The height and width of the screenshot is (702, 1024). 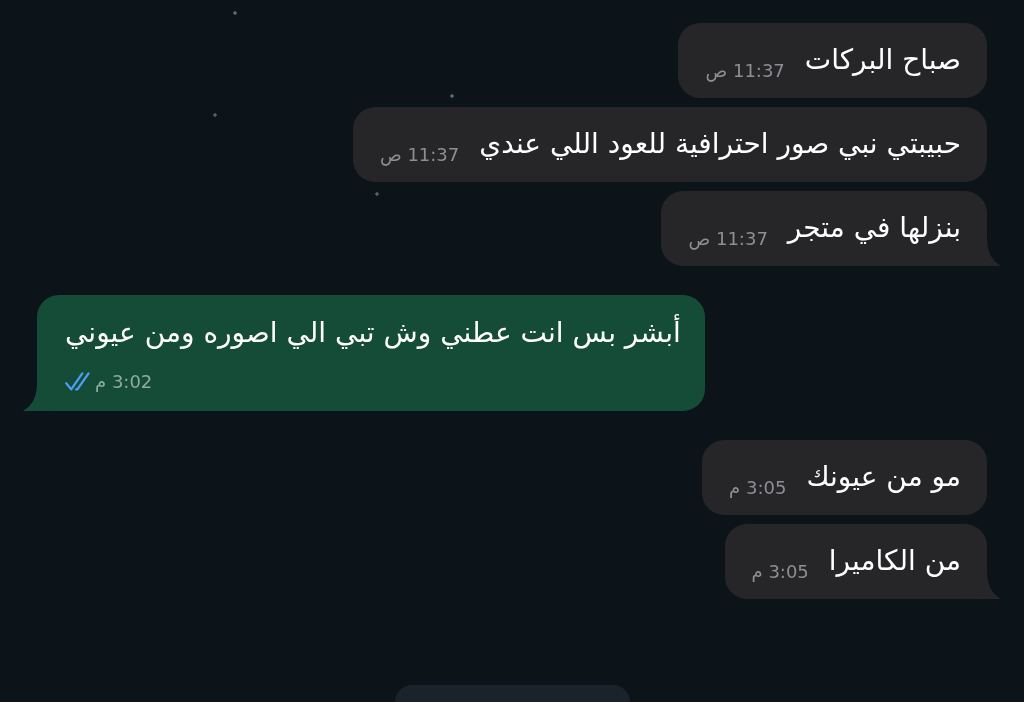 What do you see at coordinates (124, 382) in the screenshot?
I see `message-time: 3:02 م` at bounding box center [124, 382].